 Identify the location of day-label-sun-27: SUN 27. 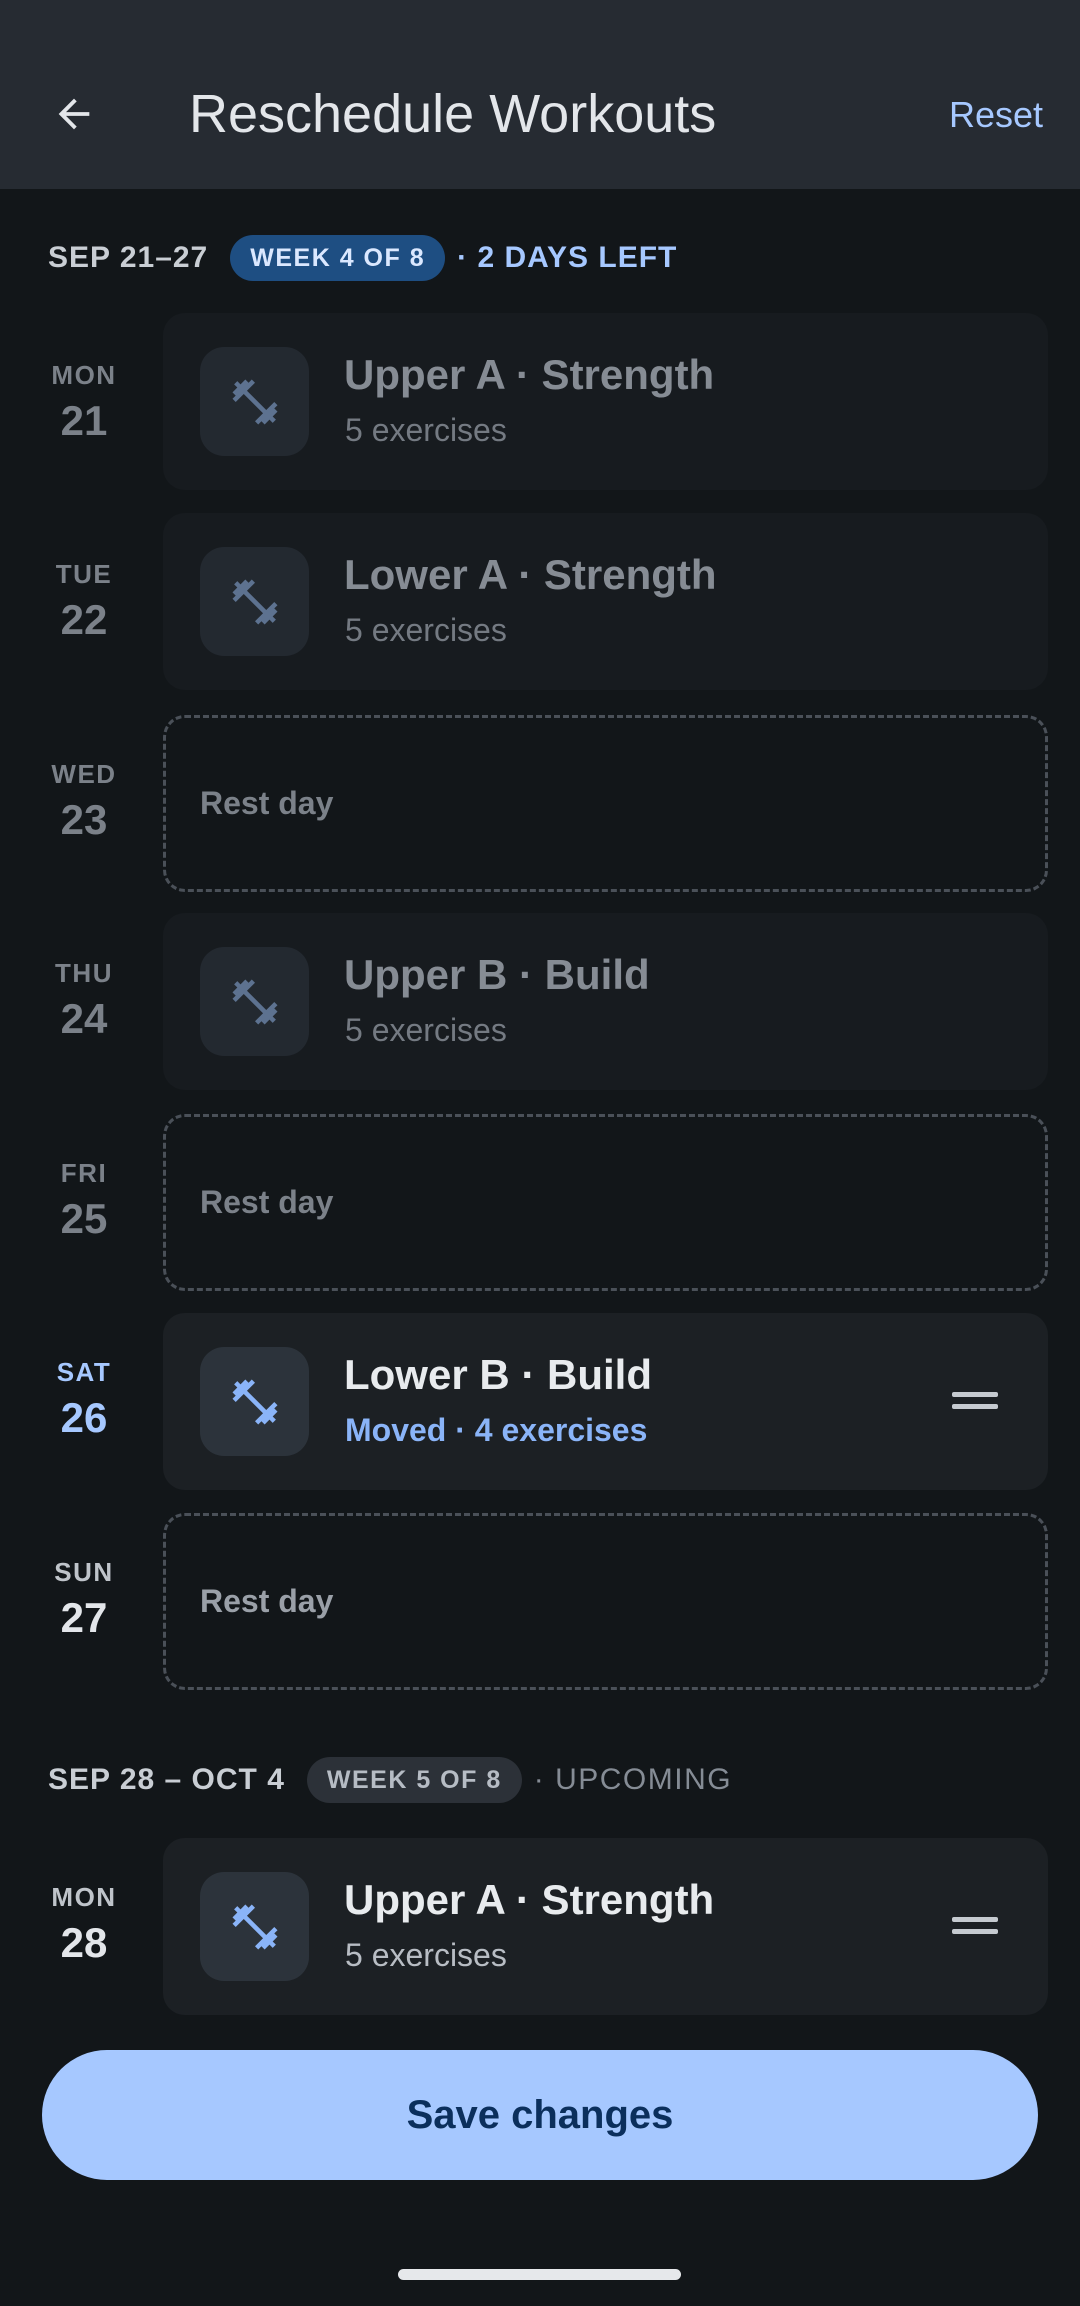
(84, 1600).